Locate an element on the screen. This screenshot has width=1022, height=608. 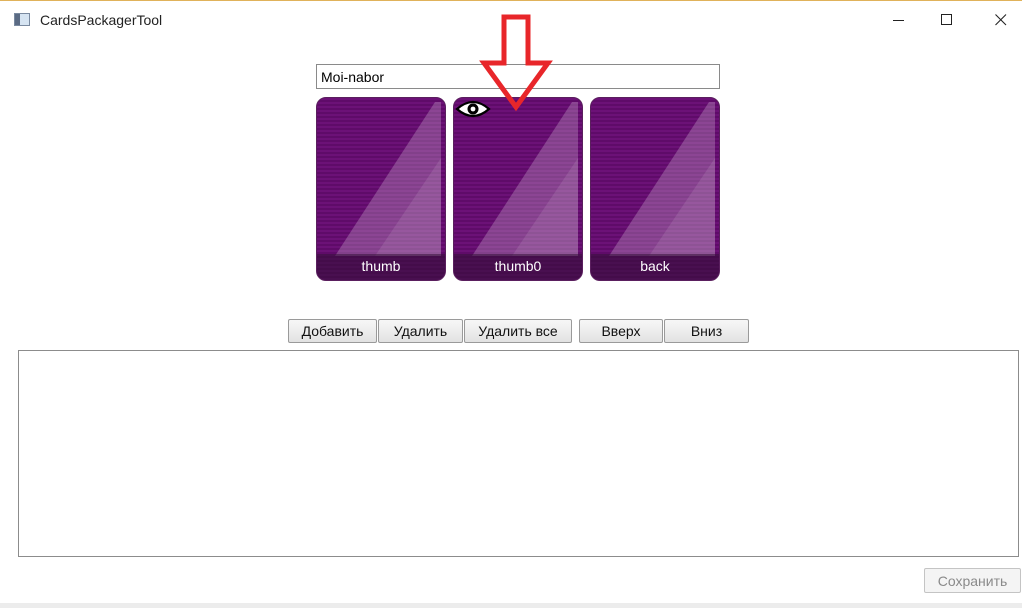
card-label: thumb is located at coordinates (381, 266).